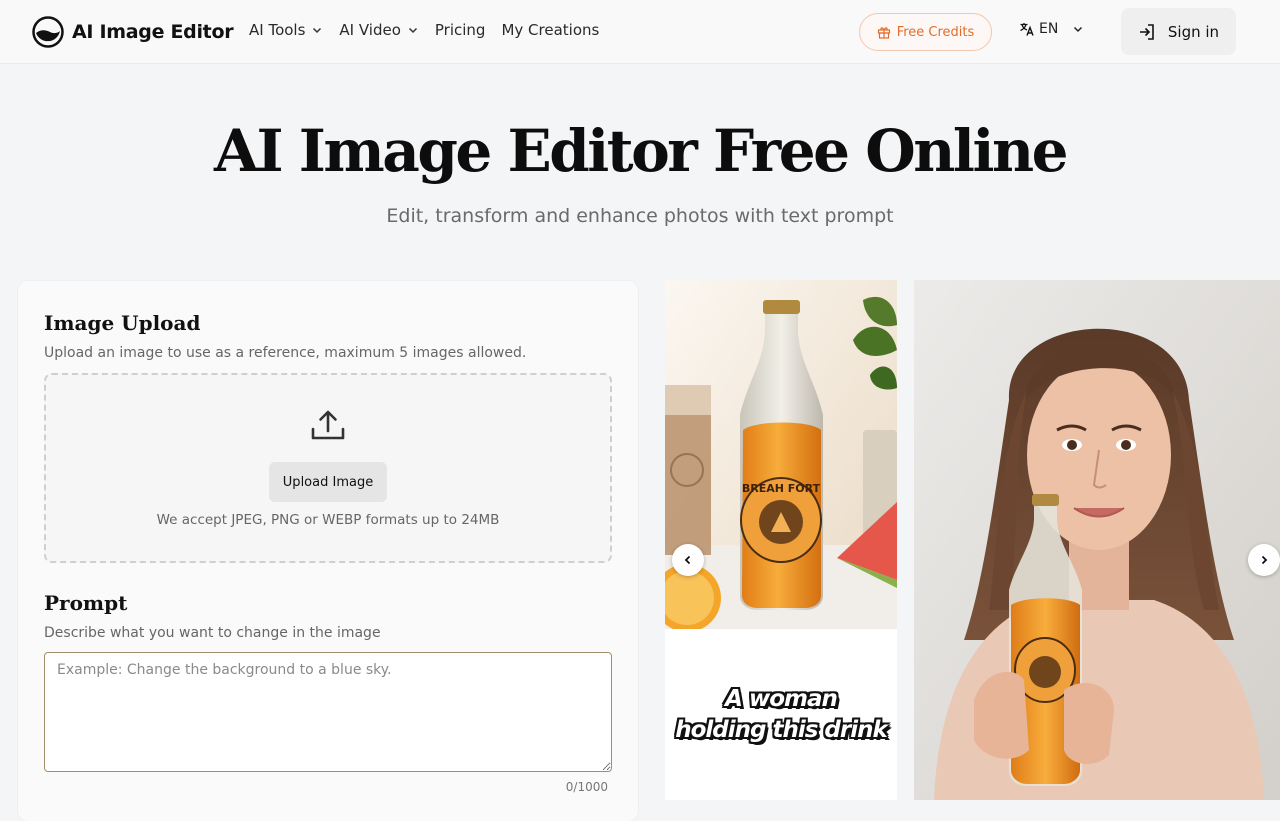 This screenshot has width=1280, height=821. What do you see at coordinates (122, 323) in the screenshot?
I see `image-upload-title: Image Upload` at bounding box center [122, 323].